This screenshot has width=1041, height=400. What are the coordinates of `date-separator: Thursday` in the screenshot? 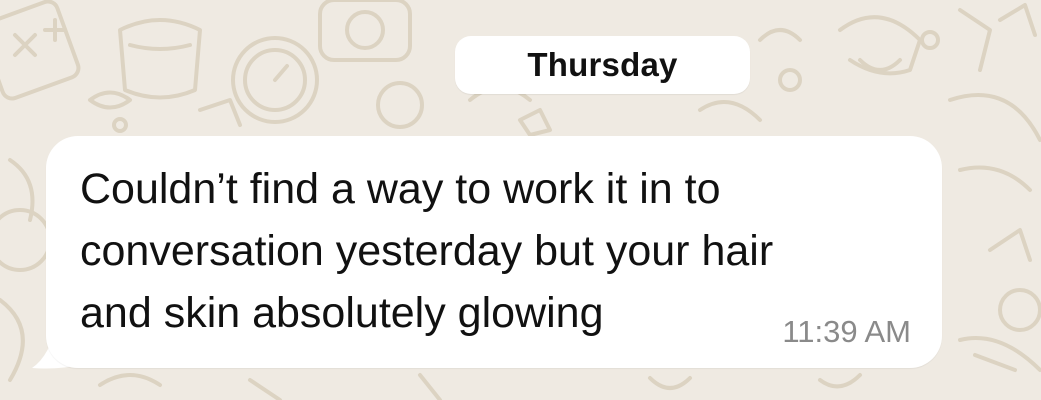 It's located at (602, 65).